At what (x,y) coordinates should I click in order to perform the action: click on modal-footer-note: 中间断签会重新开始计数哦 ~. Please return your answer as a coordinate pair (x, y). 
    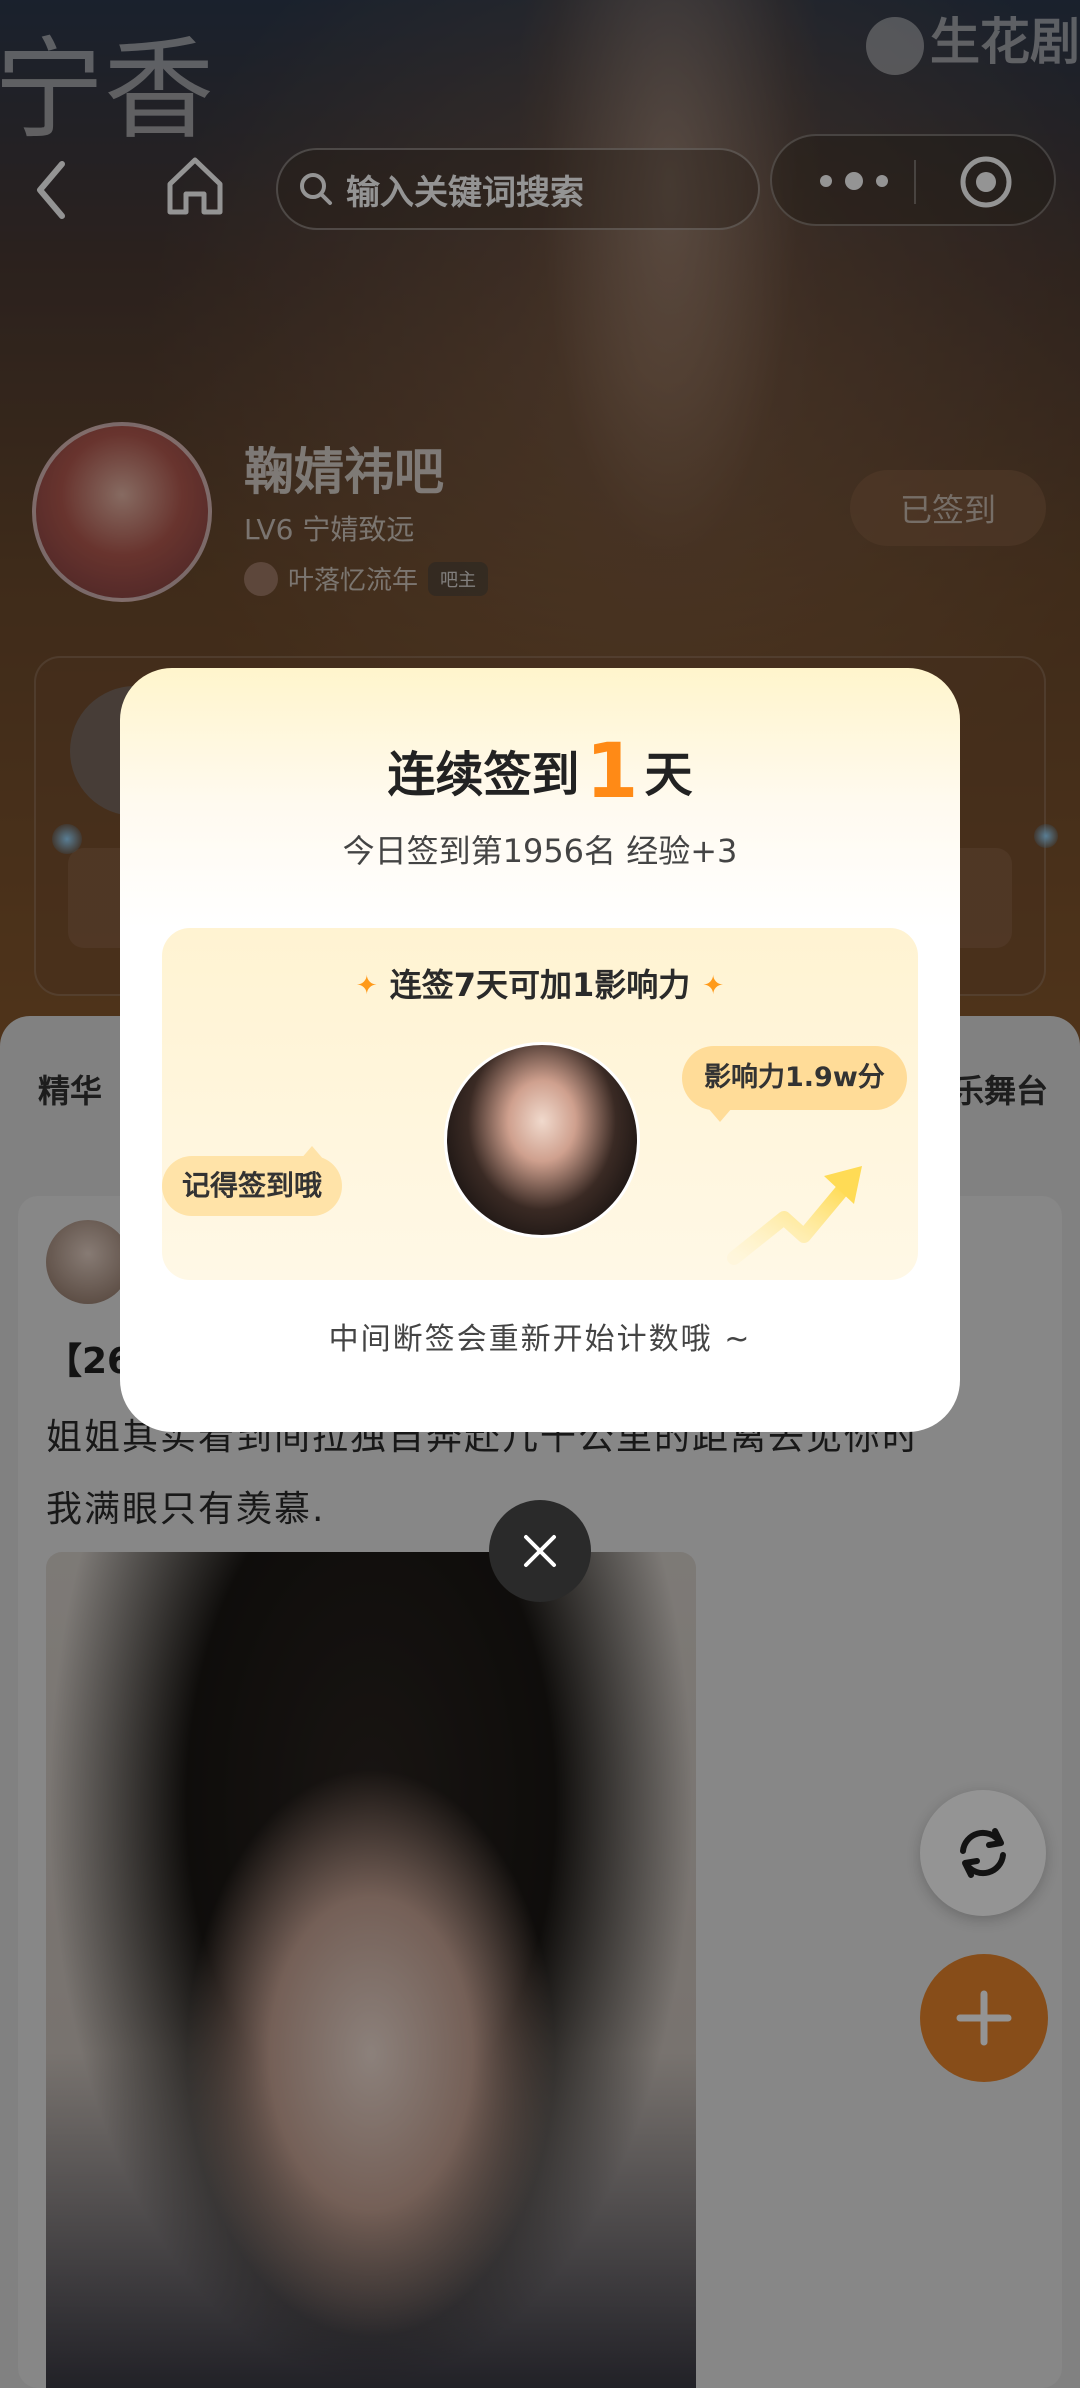
    Looking at the image, I should click on (540, 1339).